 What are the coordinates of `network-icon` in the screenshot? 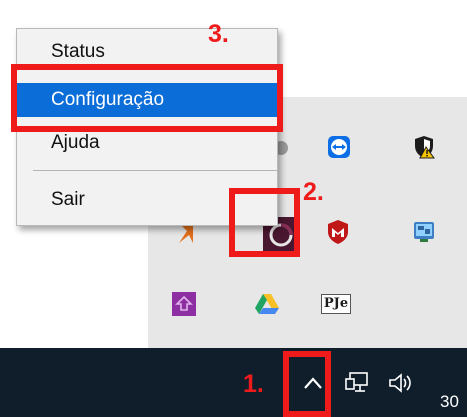 It's located at (357, 383).